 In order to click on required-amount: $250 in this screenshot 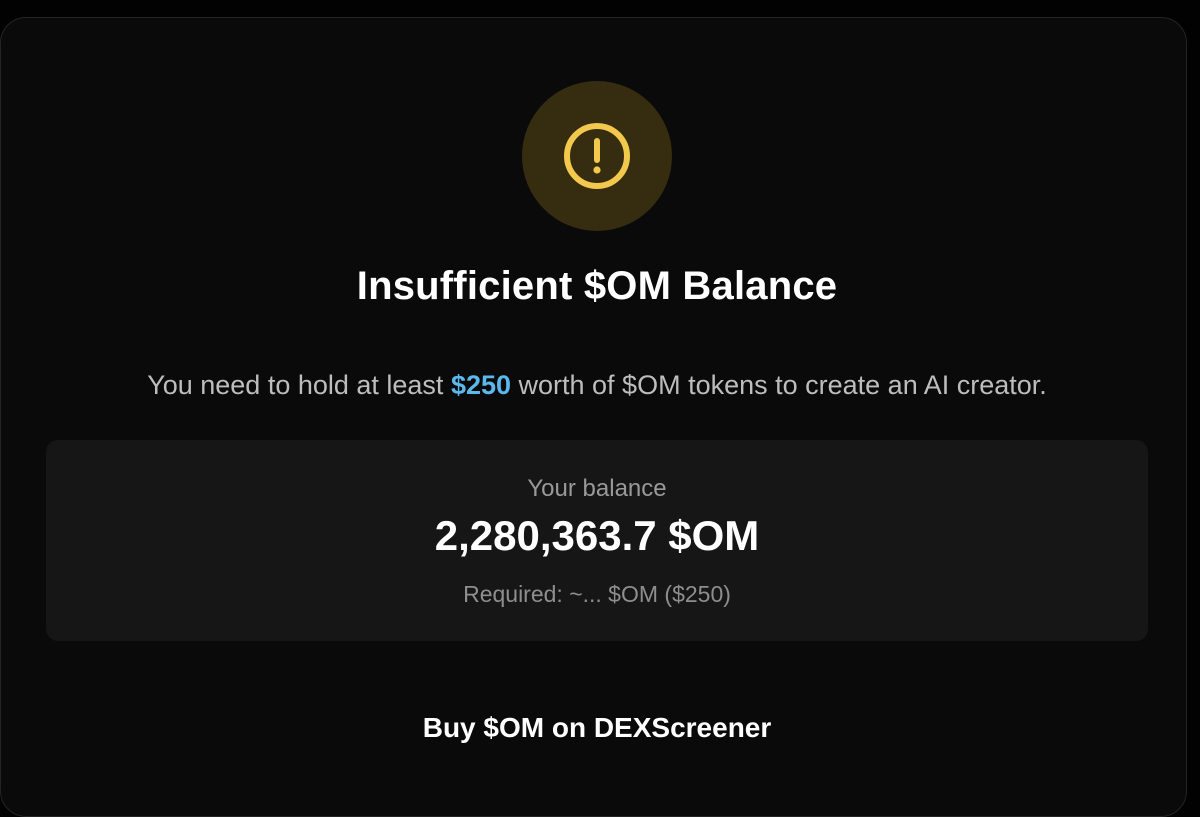, I will do `click(481, 385)`.